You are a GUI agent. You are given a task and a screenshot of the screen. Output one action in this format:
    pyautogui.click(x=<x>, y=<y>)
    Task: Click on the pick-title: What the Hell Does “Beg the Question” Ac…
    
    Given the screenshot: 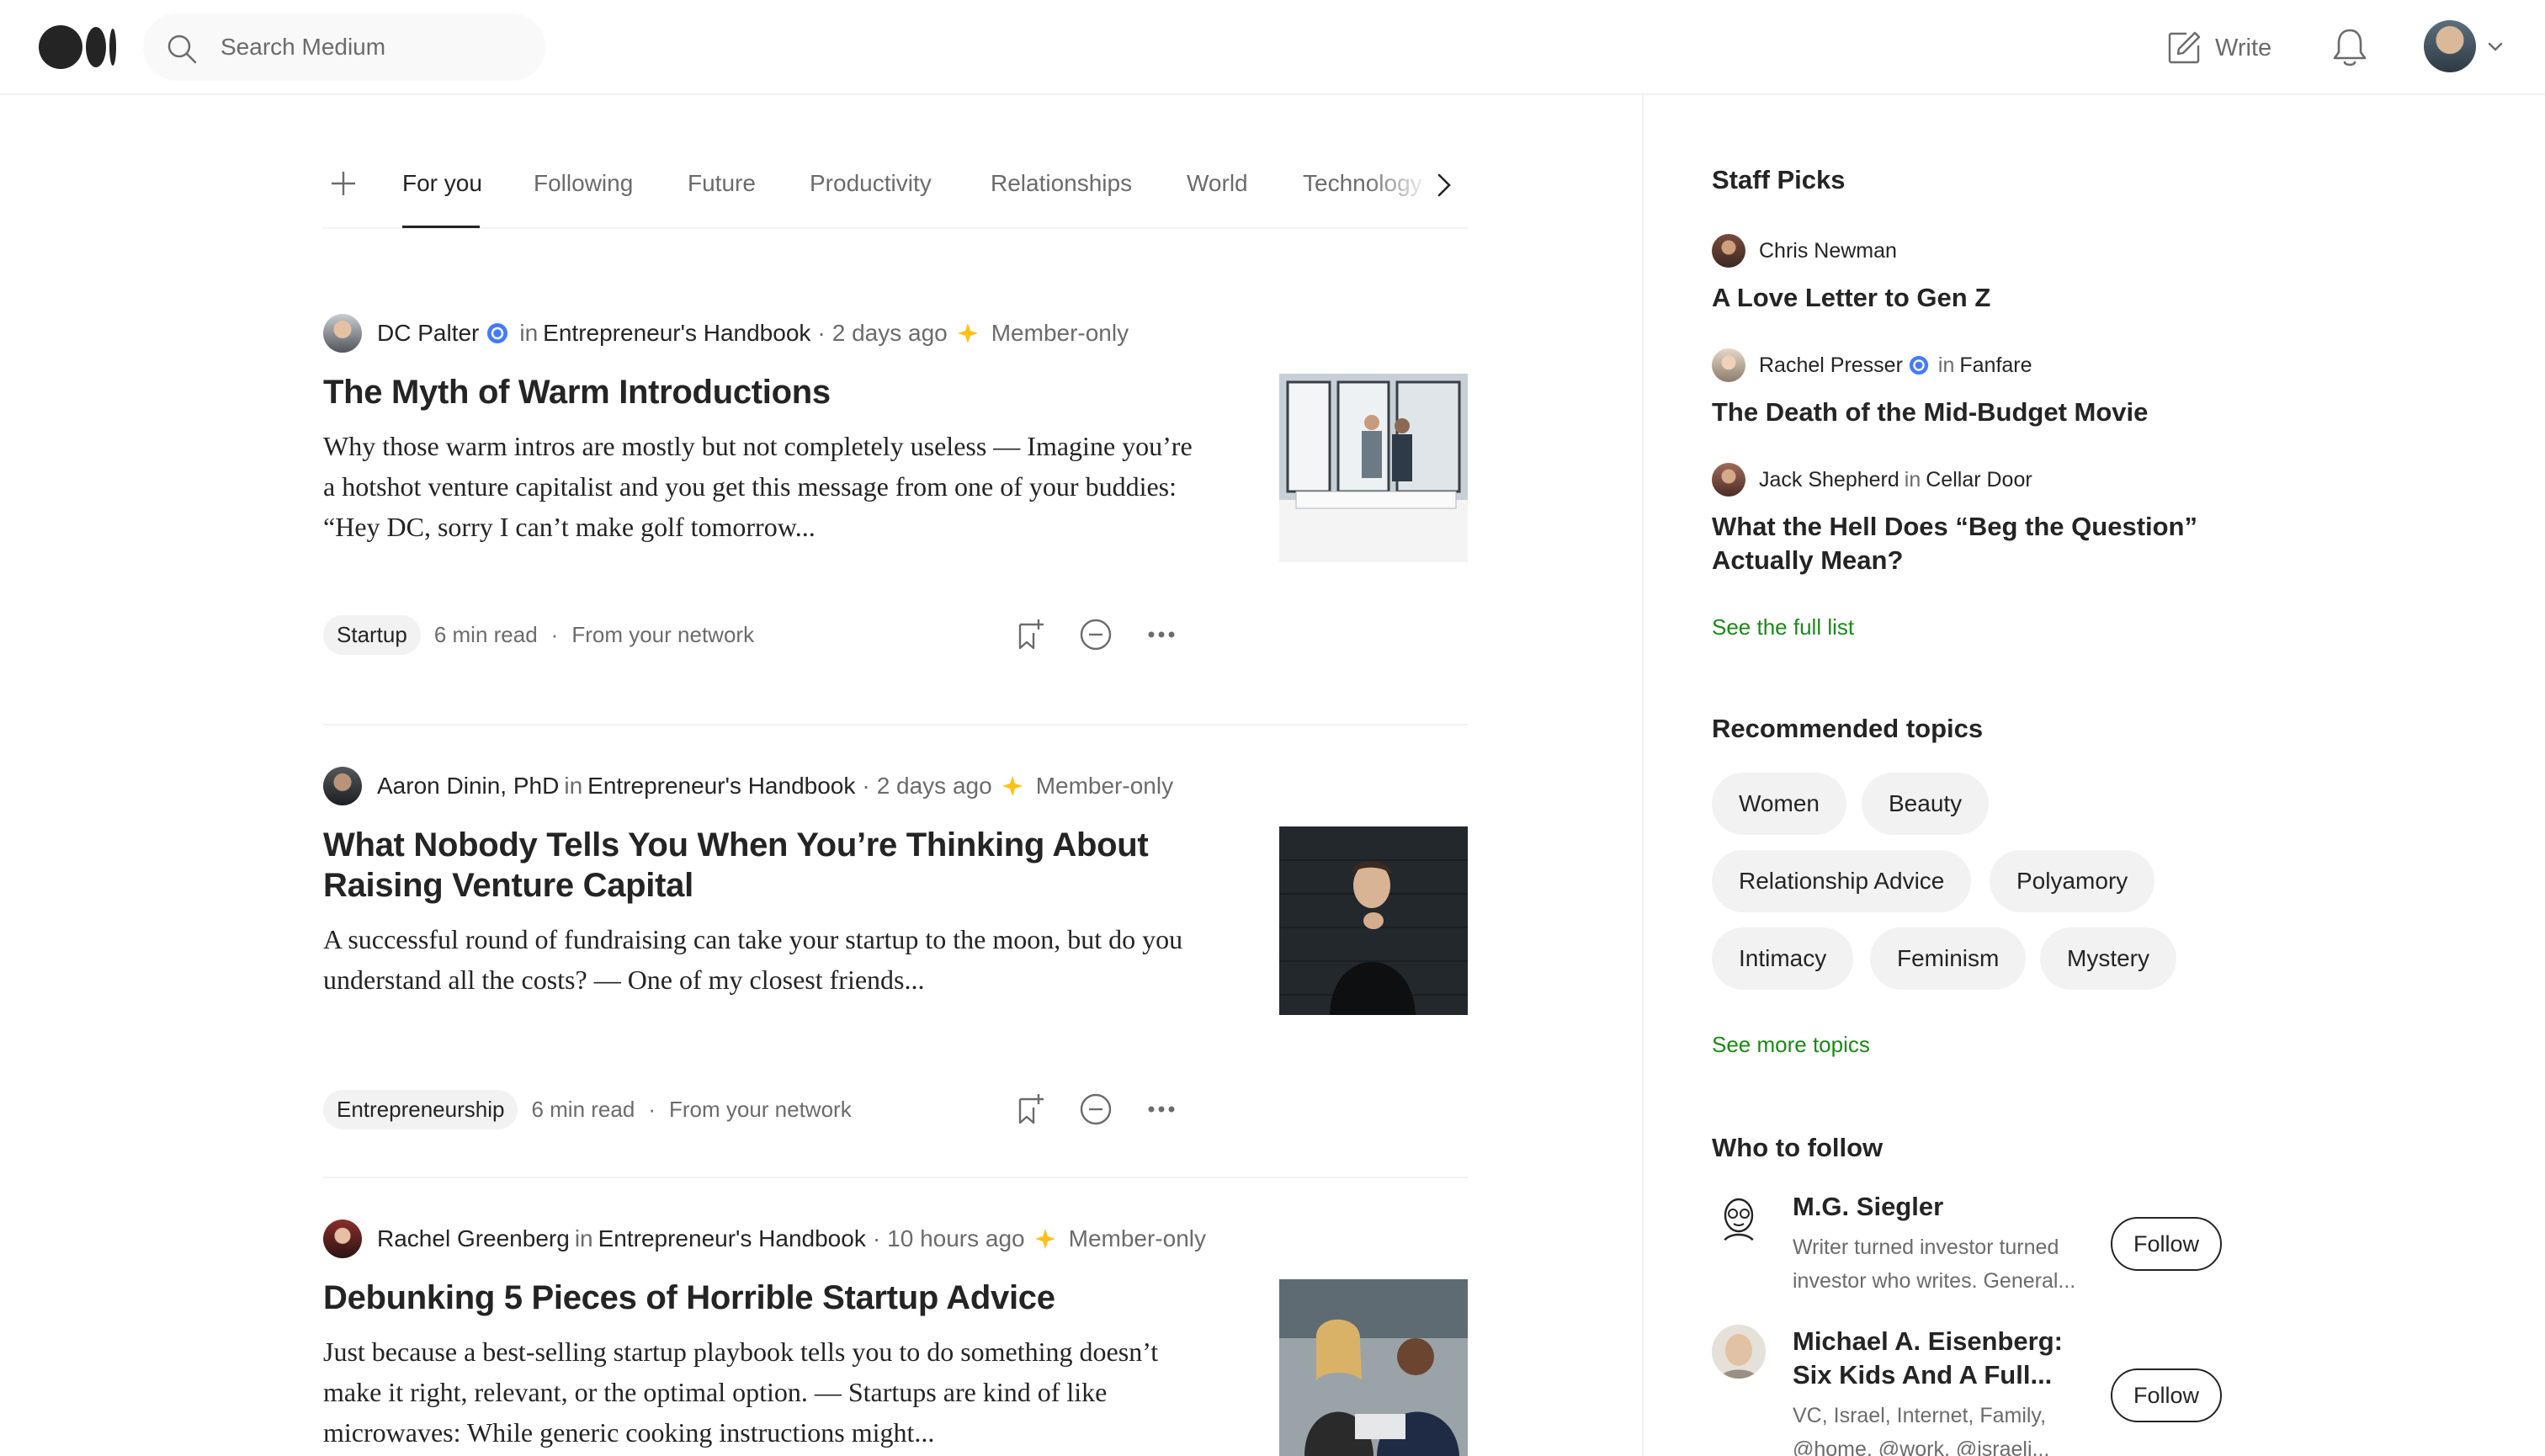 What is the action you would take?
    pyautogui.click(x=1981, y=543)
    